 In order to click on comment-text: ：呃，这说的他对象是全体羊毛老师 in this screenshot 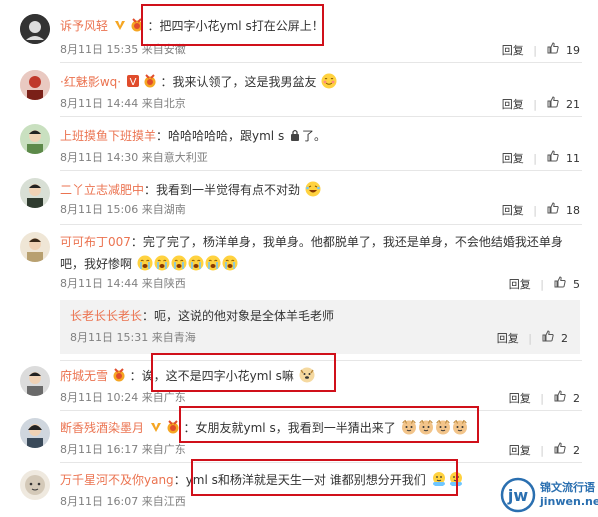, I will do `click(238, 316)`.